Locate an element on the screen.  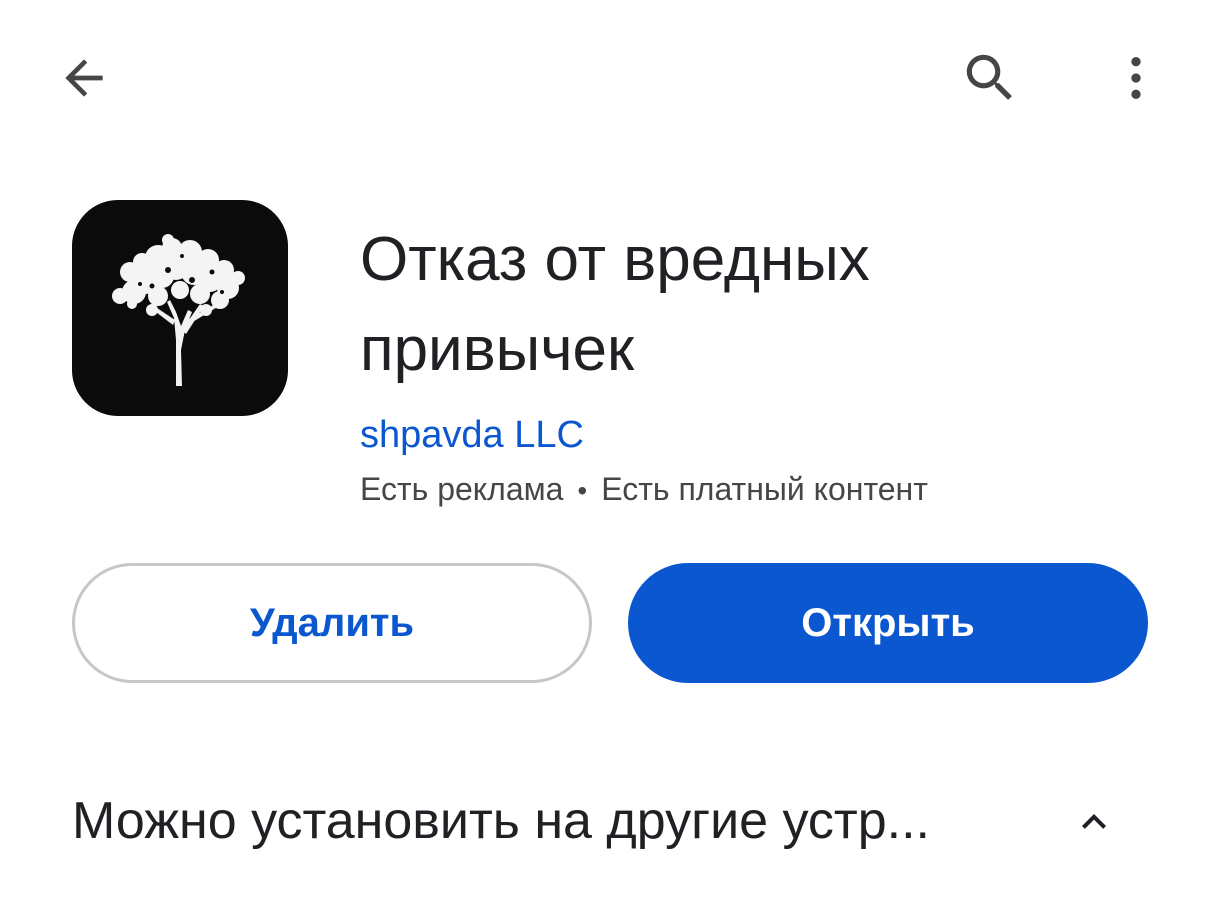
more-options-button is located at coordinates (1136, 78).